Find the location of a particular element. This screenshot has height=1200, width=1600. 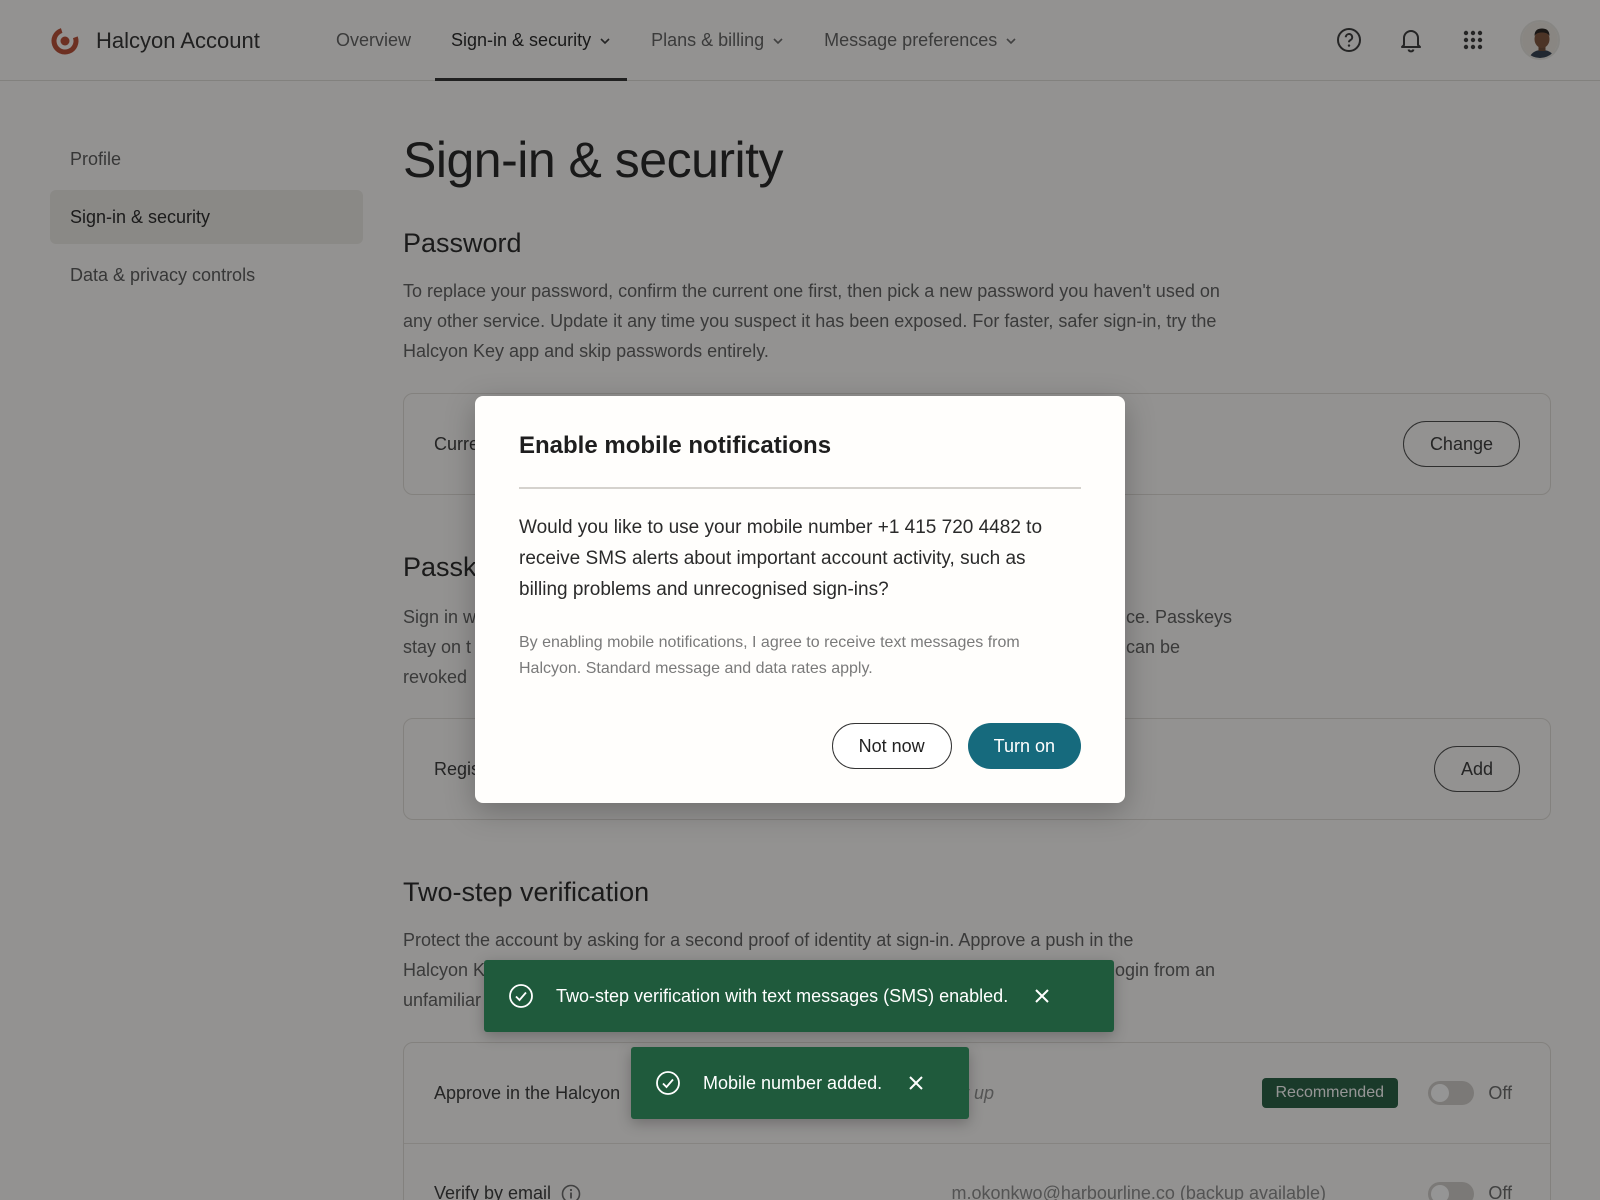

not-now-button: Not now is located at coordinates (891, 746).